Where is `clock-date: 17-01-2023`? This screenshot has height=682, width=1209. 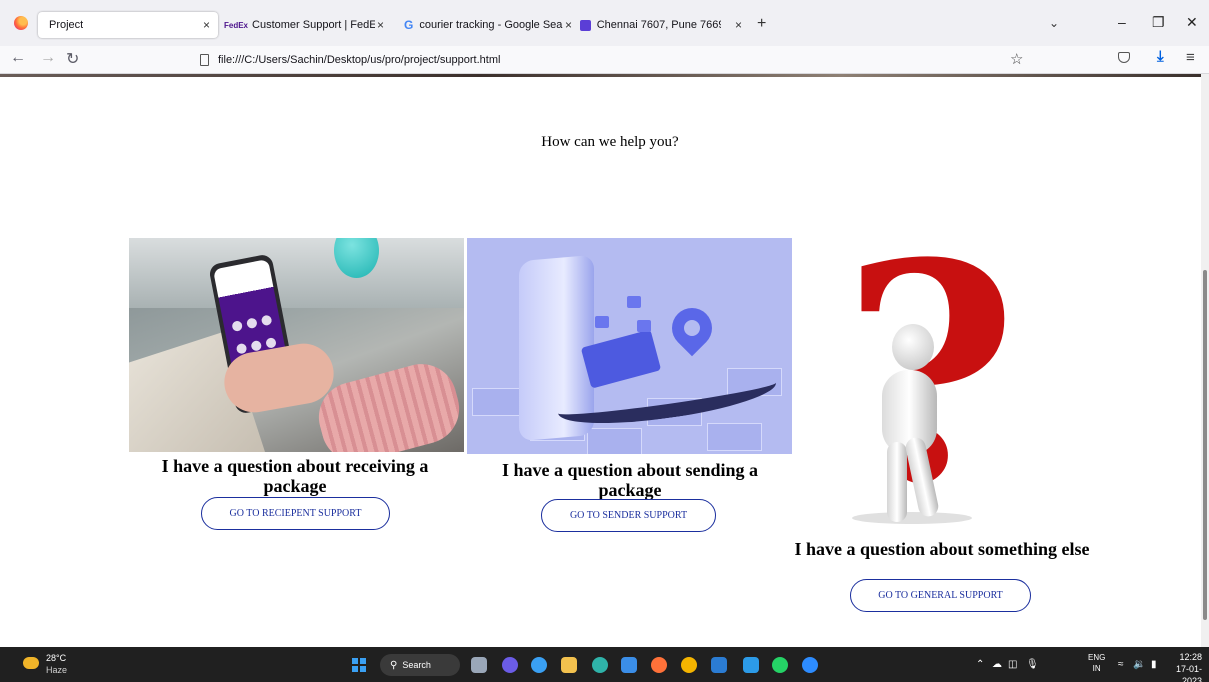 clock-date: 17-01-2023 is located at coordinates (1188, 673).